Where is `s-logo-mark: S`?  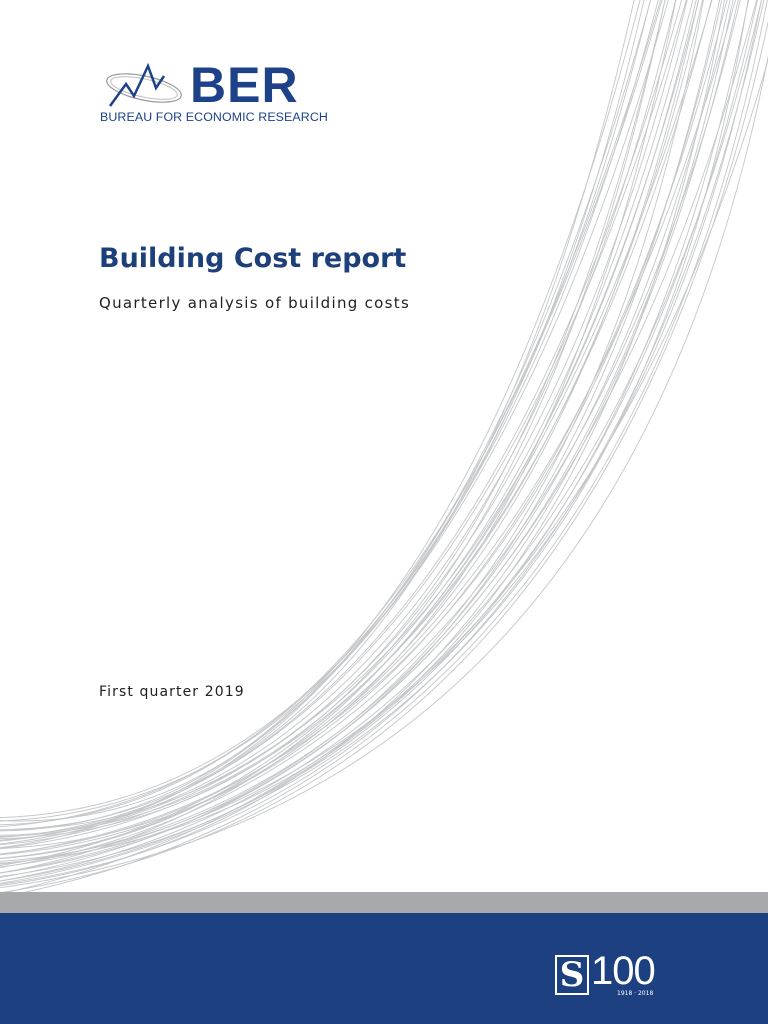
s-logo-mark: S is located at coordinates (572, 975).